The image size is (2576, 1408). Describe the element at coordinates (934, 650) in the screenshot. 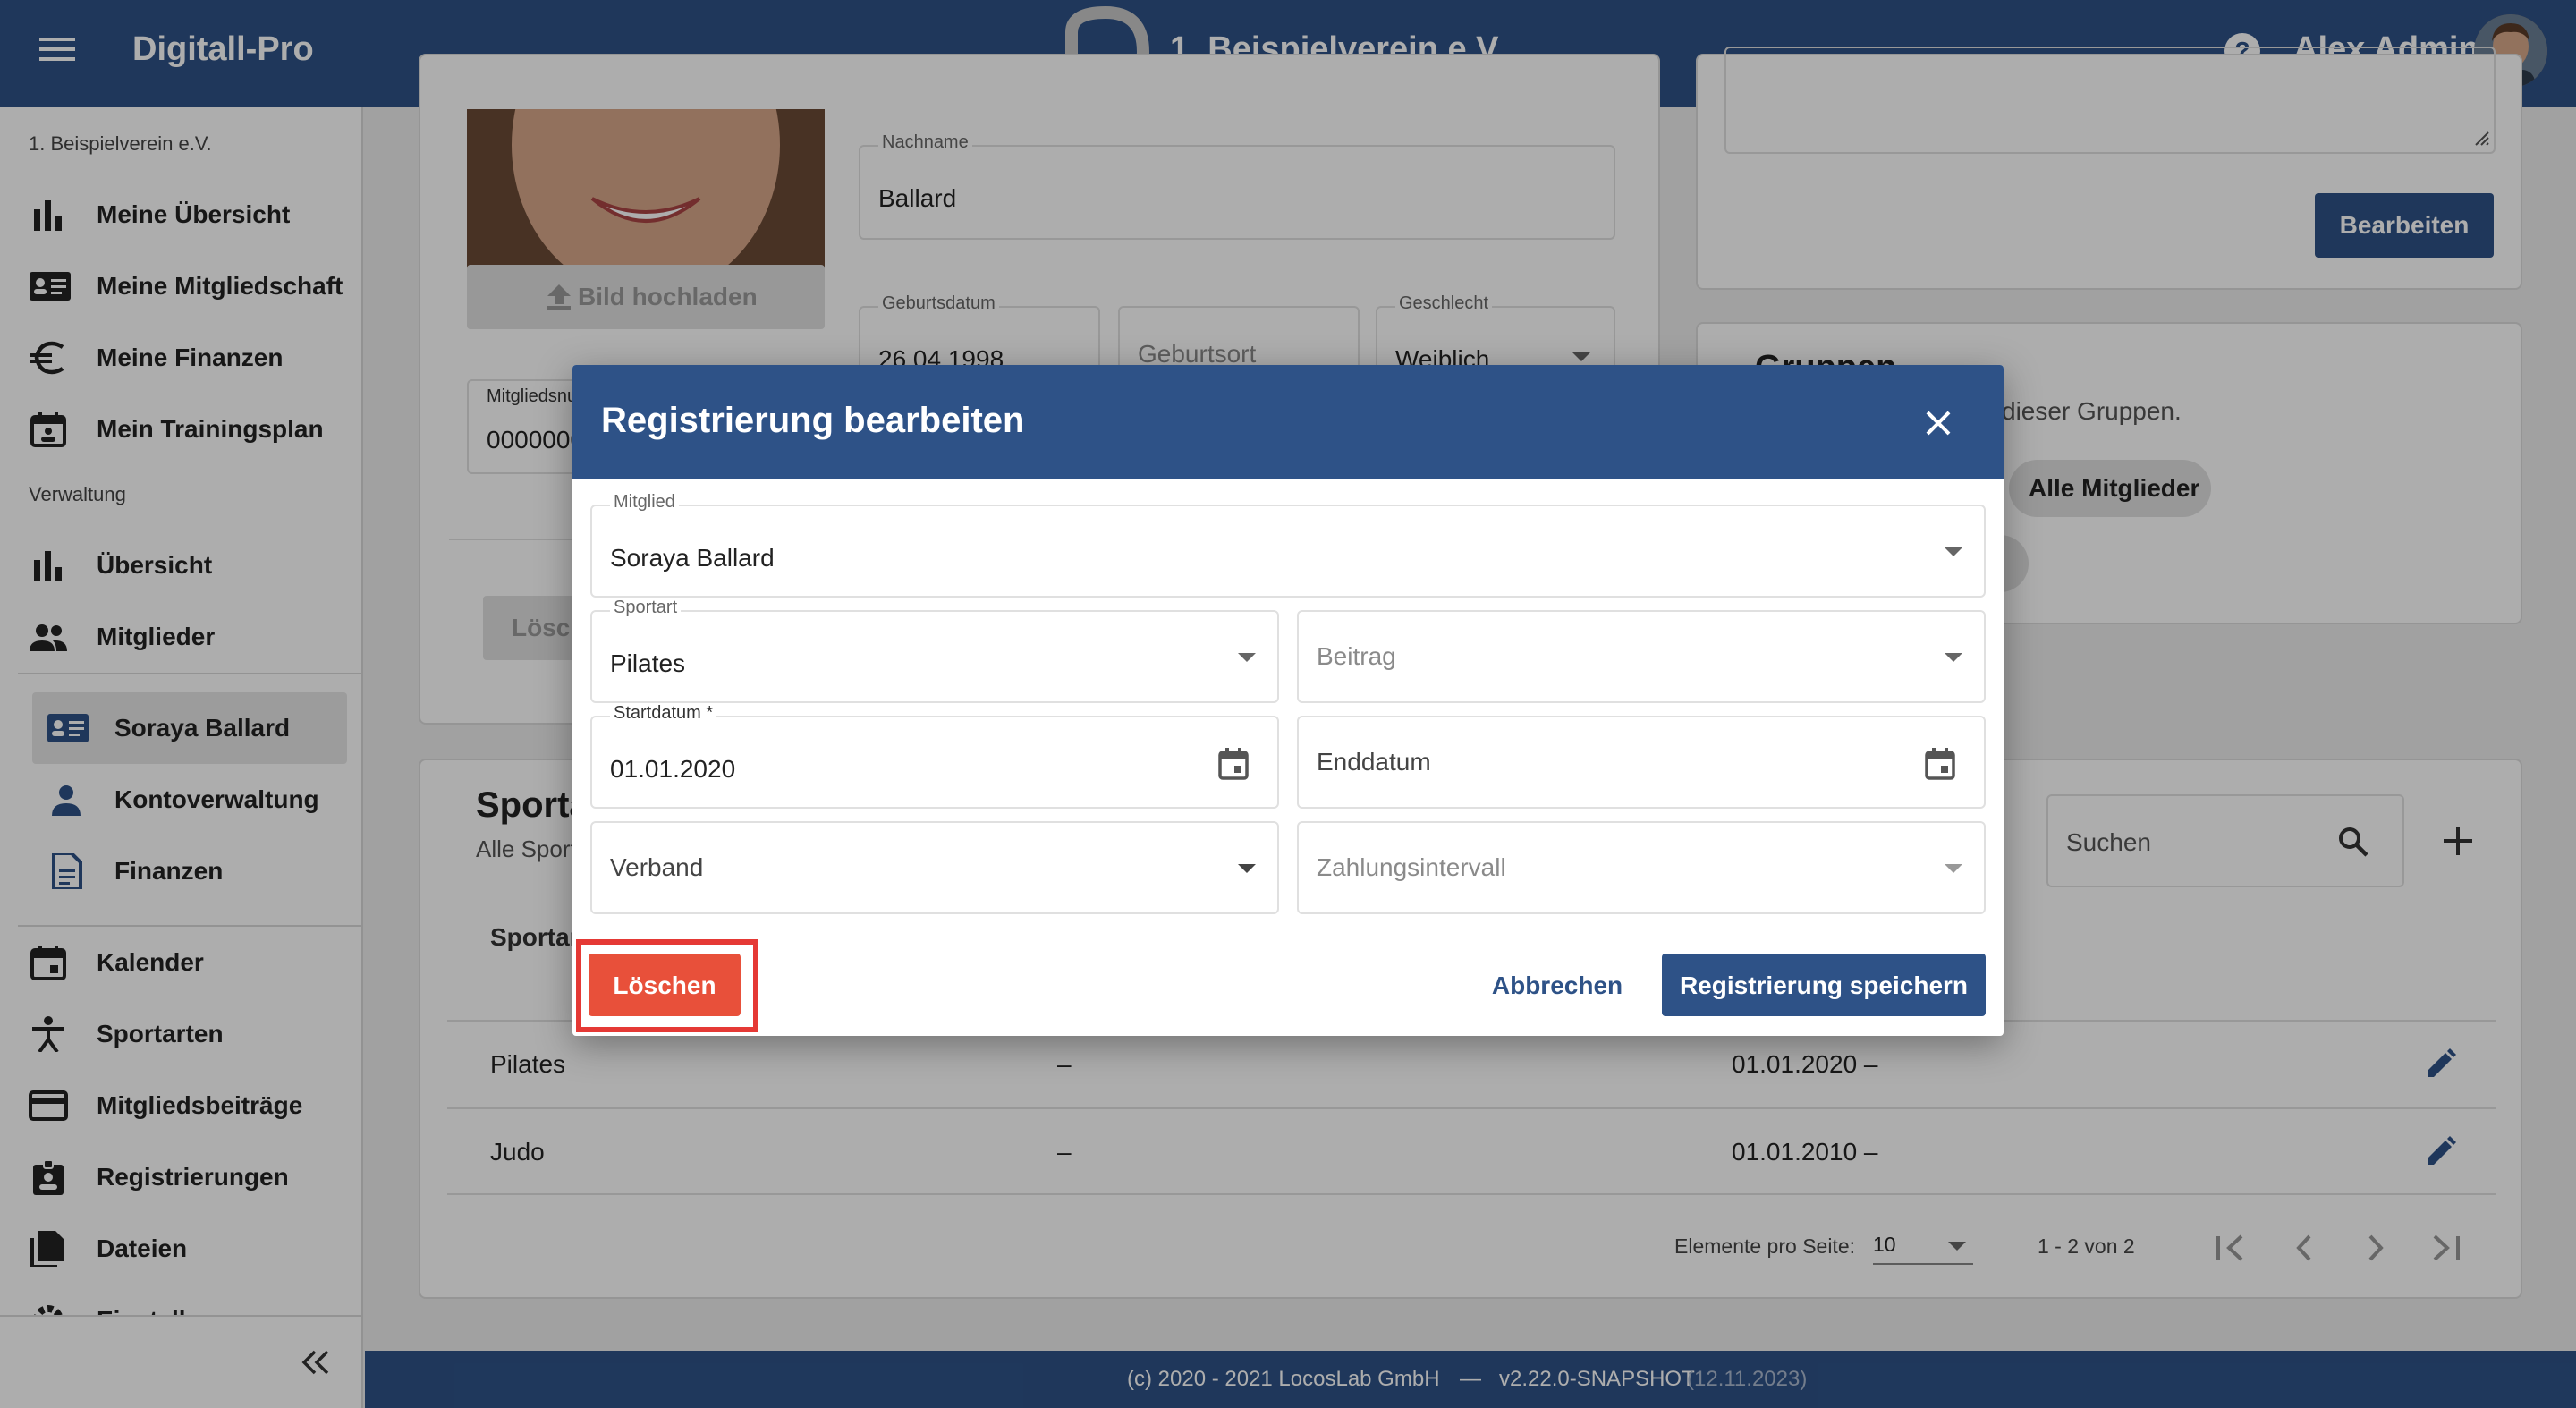

I see `sport-select: Sportart Pilates` at that location.